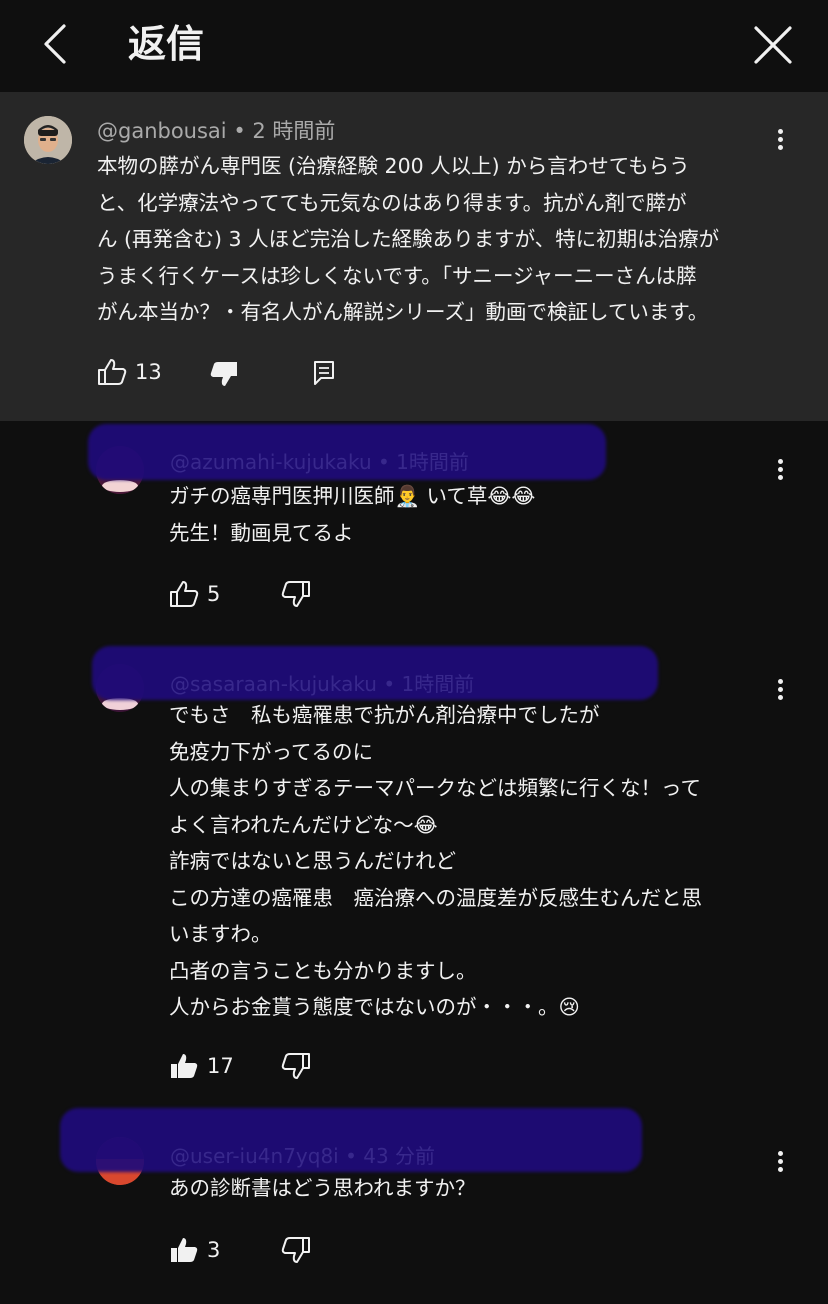 This screenshot has width=828, height=1304. I want to click on reply-line: 免疫力下がってるのに, so click(271, 751).